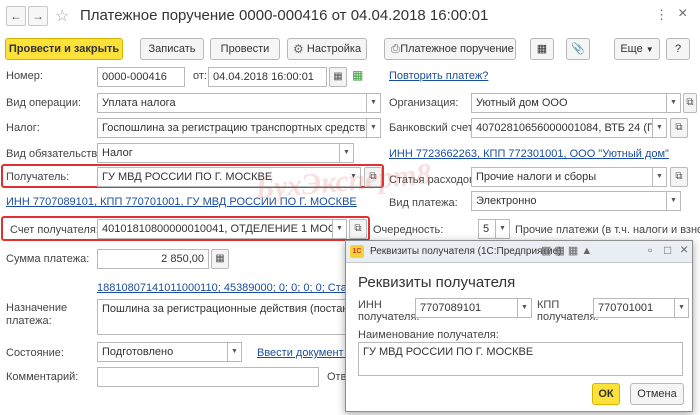  What do you see at coordinates (428, 335) in the screenshot?
I see `dialog-name-label: Наименование получателя:` at bounding box center [428, 335].